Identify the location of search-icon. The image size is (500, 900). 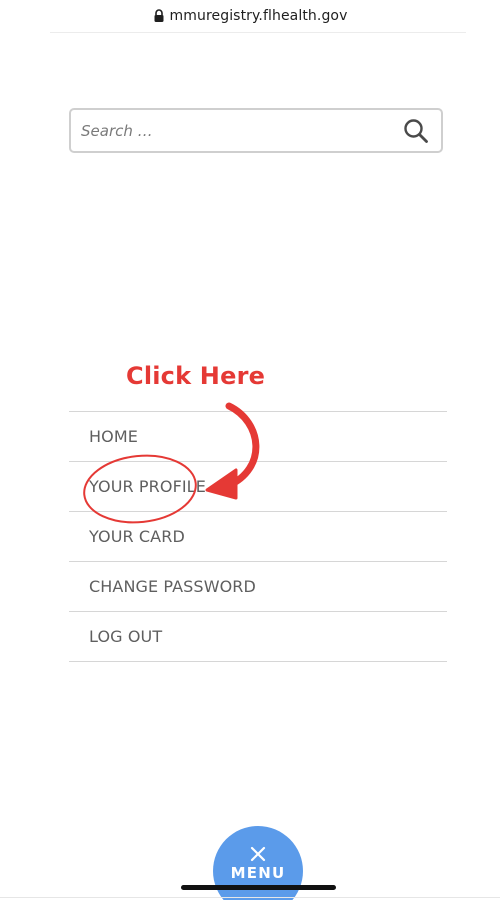
(416, 130).